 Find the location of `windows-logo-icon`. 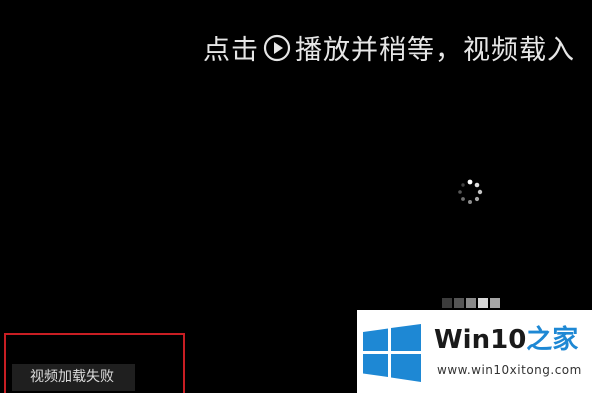

windows-logo-icon is located at coordinates (392, 353).